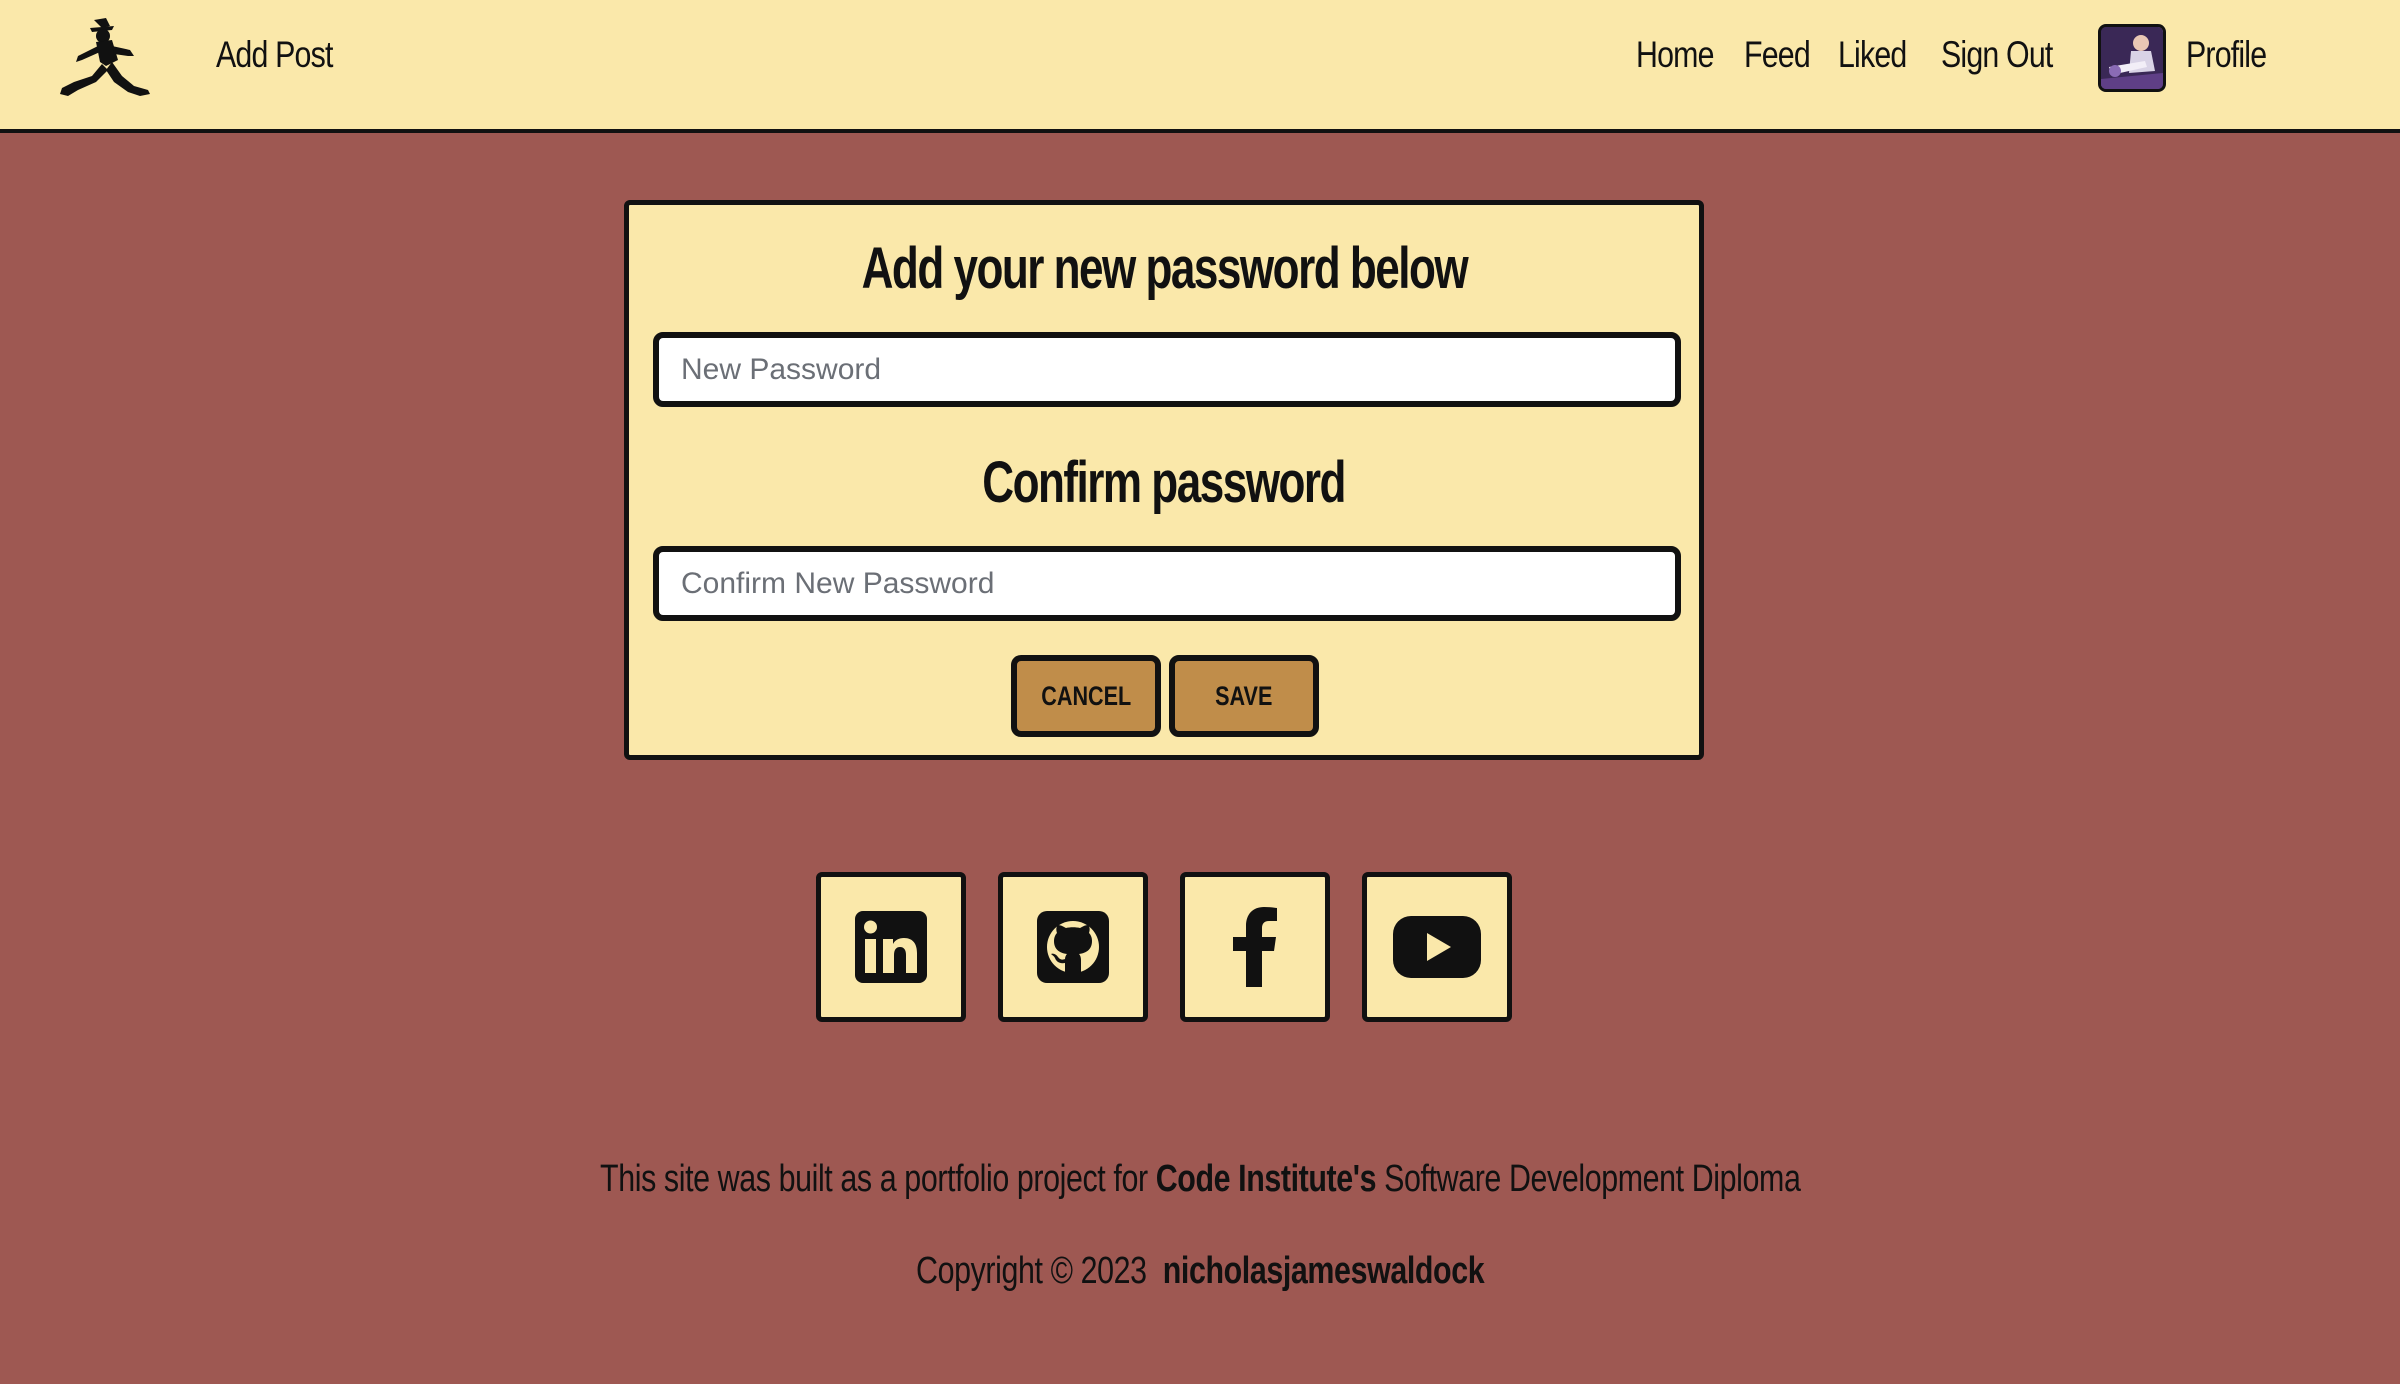  I want to click on cancel-button: CANCEL, so click(1086, 696).